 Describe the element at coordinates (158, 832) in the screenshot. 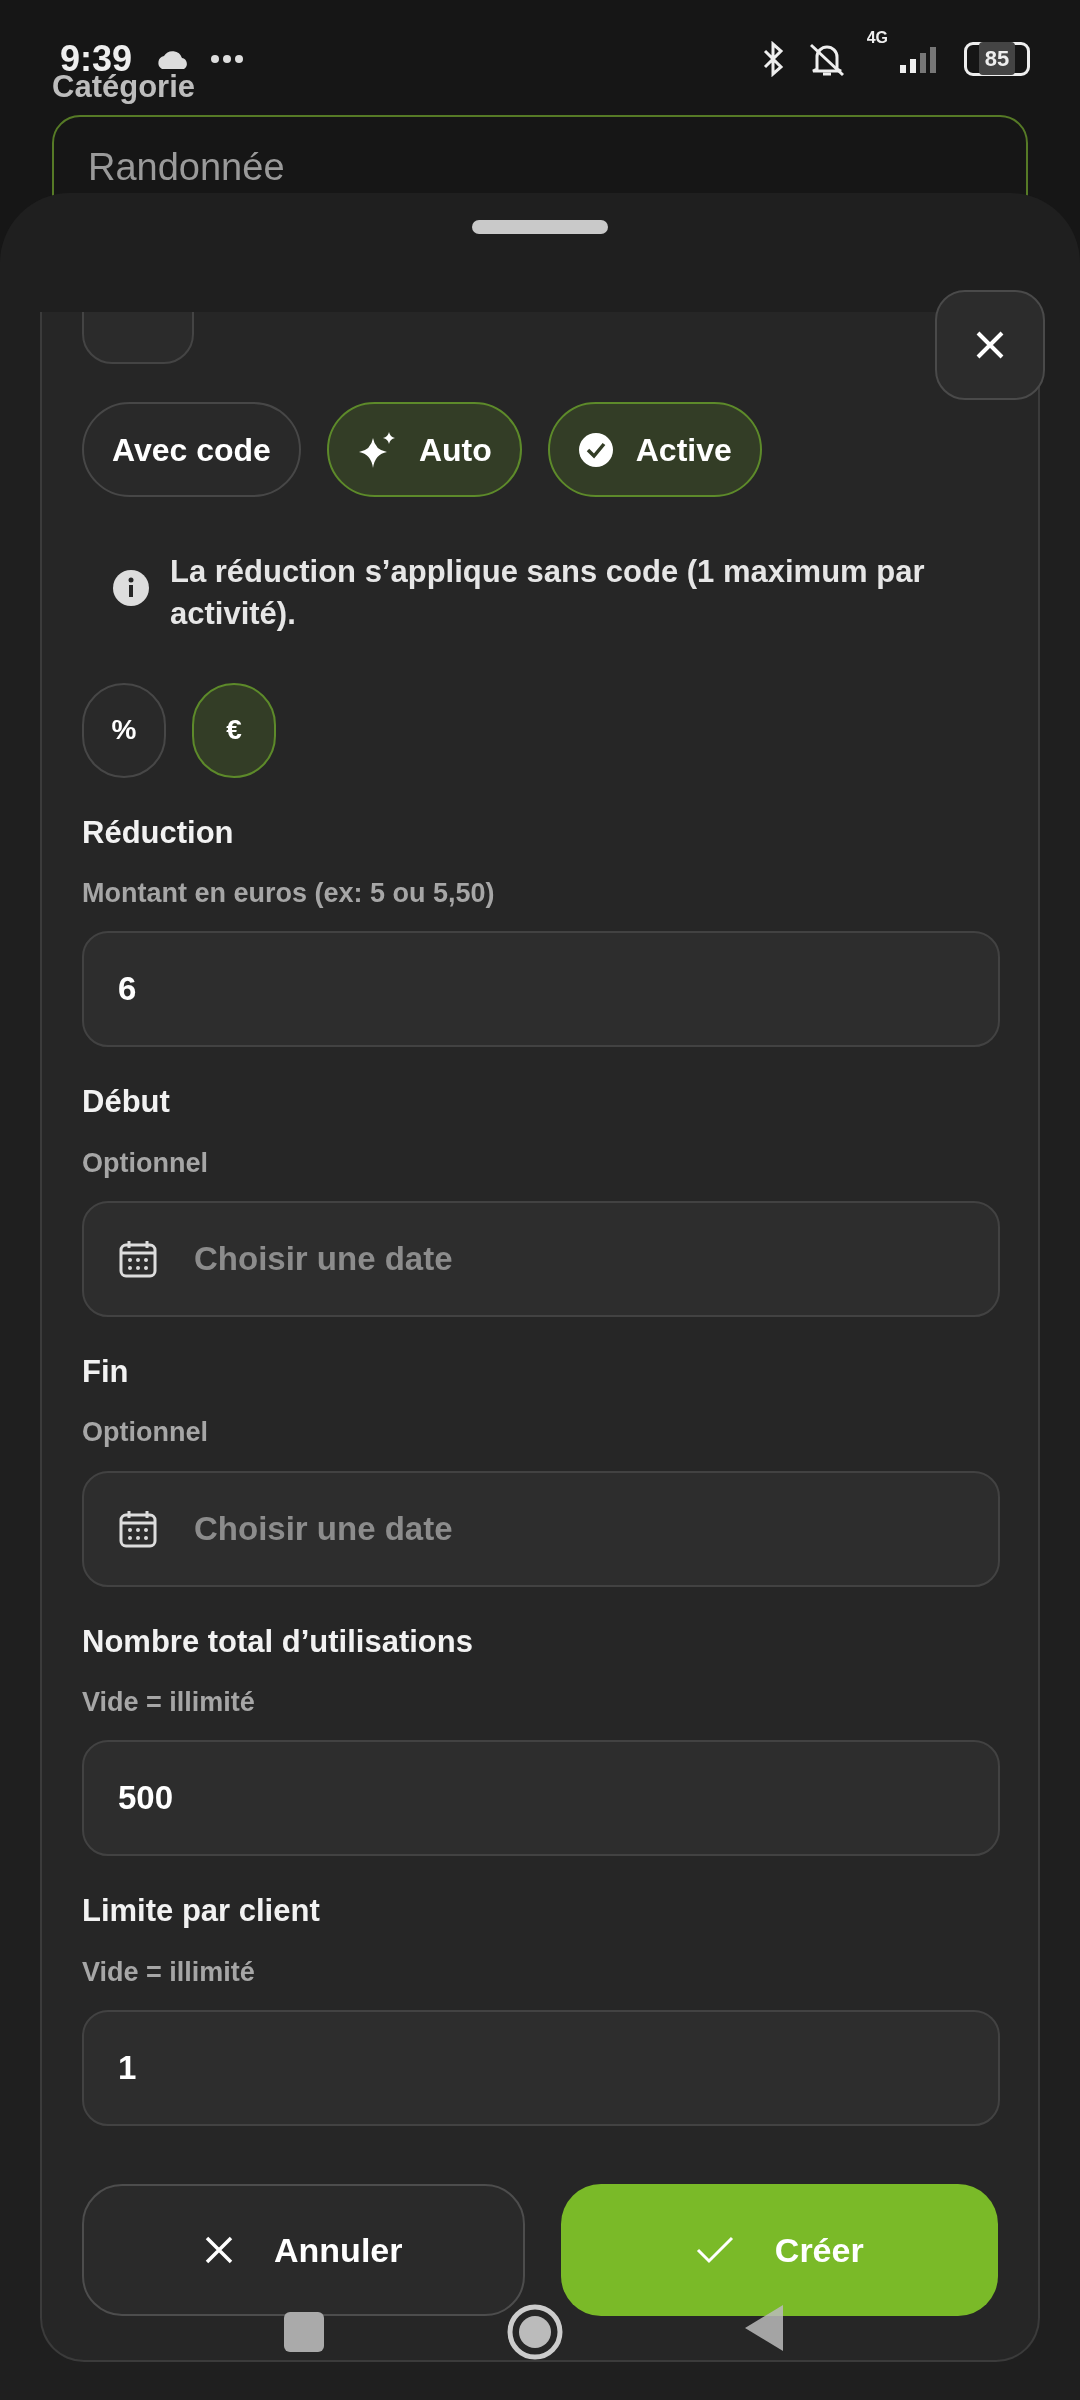

I see `field-label: Réduction` at that location.